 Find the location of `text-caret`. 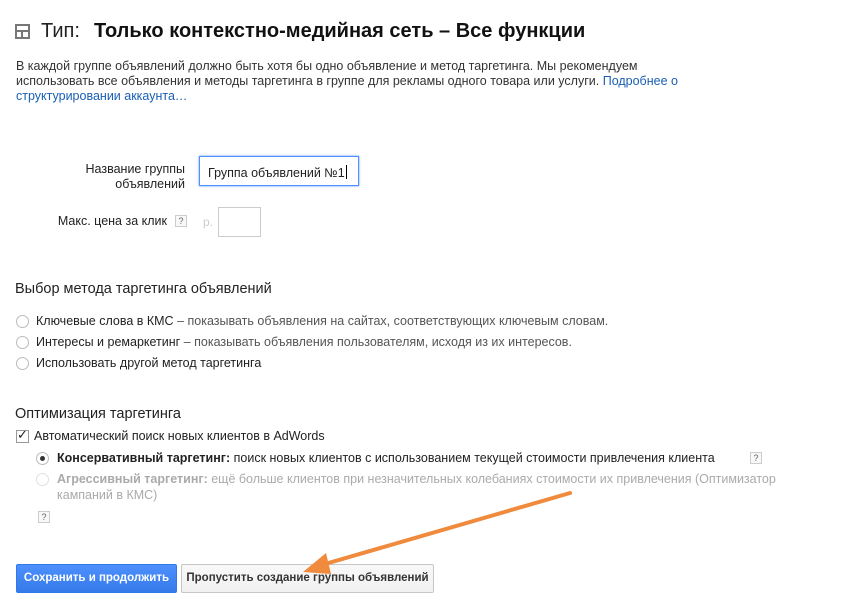

text-caret is located at coordinates (346, 172).